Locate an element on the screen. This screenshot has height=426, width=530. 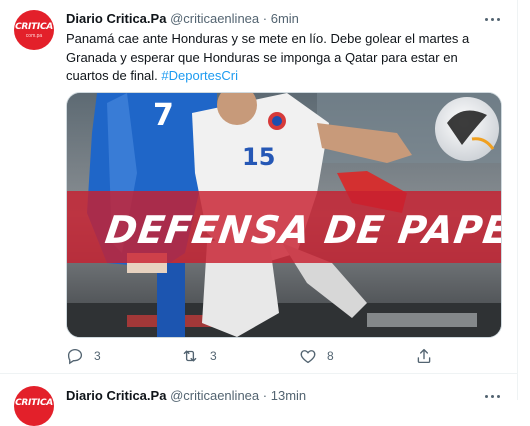
avatar-logo-subtext: com.pa is located at coordinates (34, 36).